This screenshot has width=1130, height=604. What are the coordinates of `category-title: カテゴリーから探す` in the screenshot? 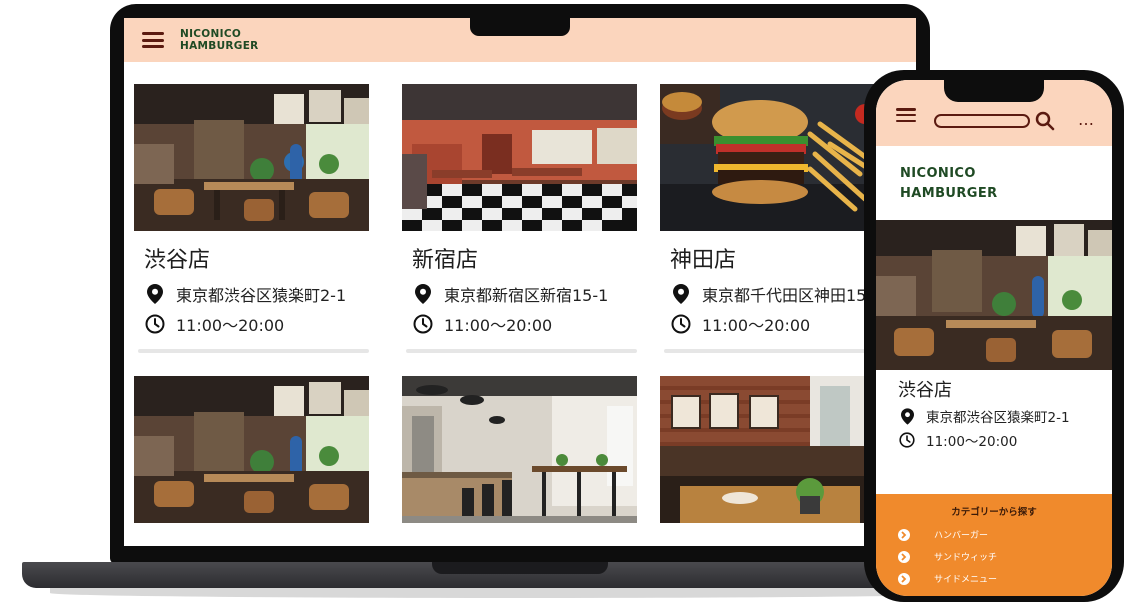 It's located at (994, 512).